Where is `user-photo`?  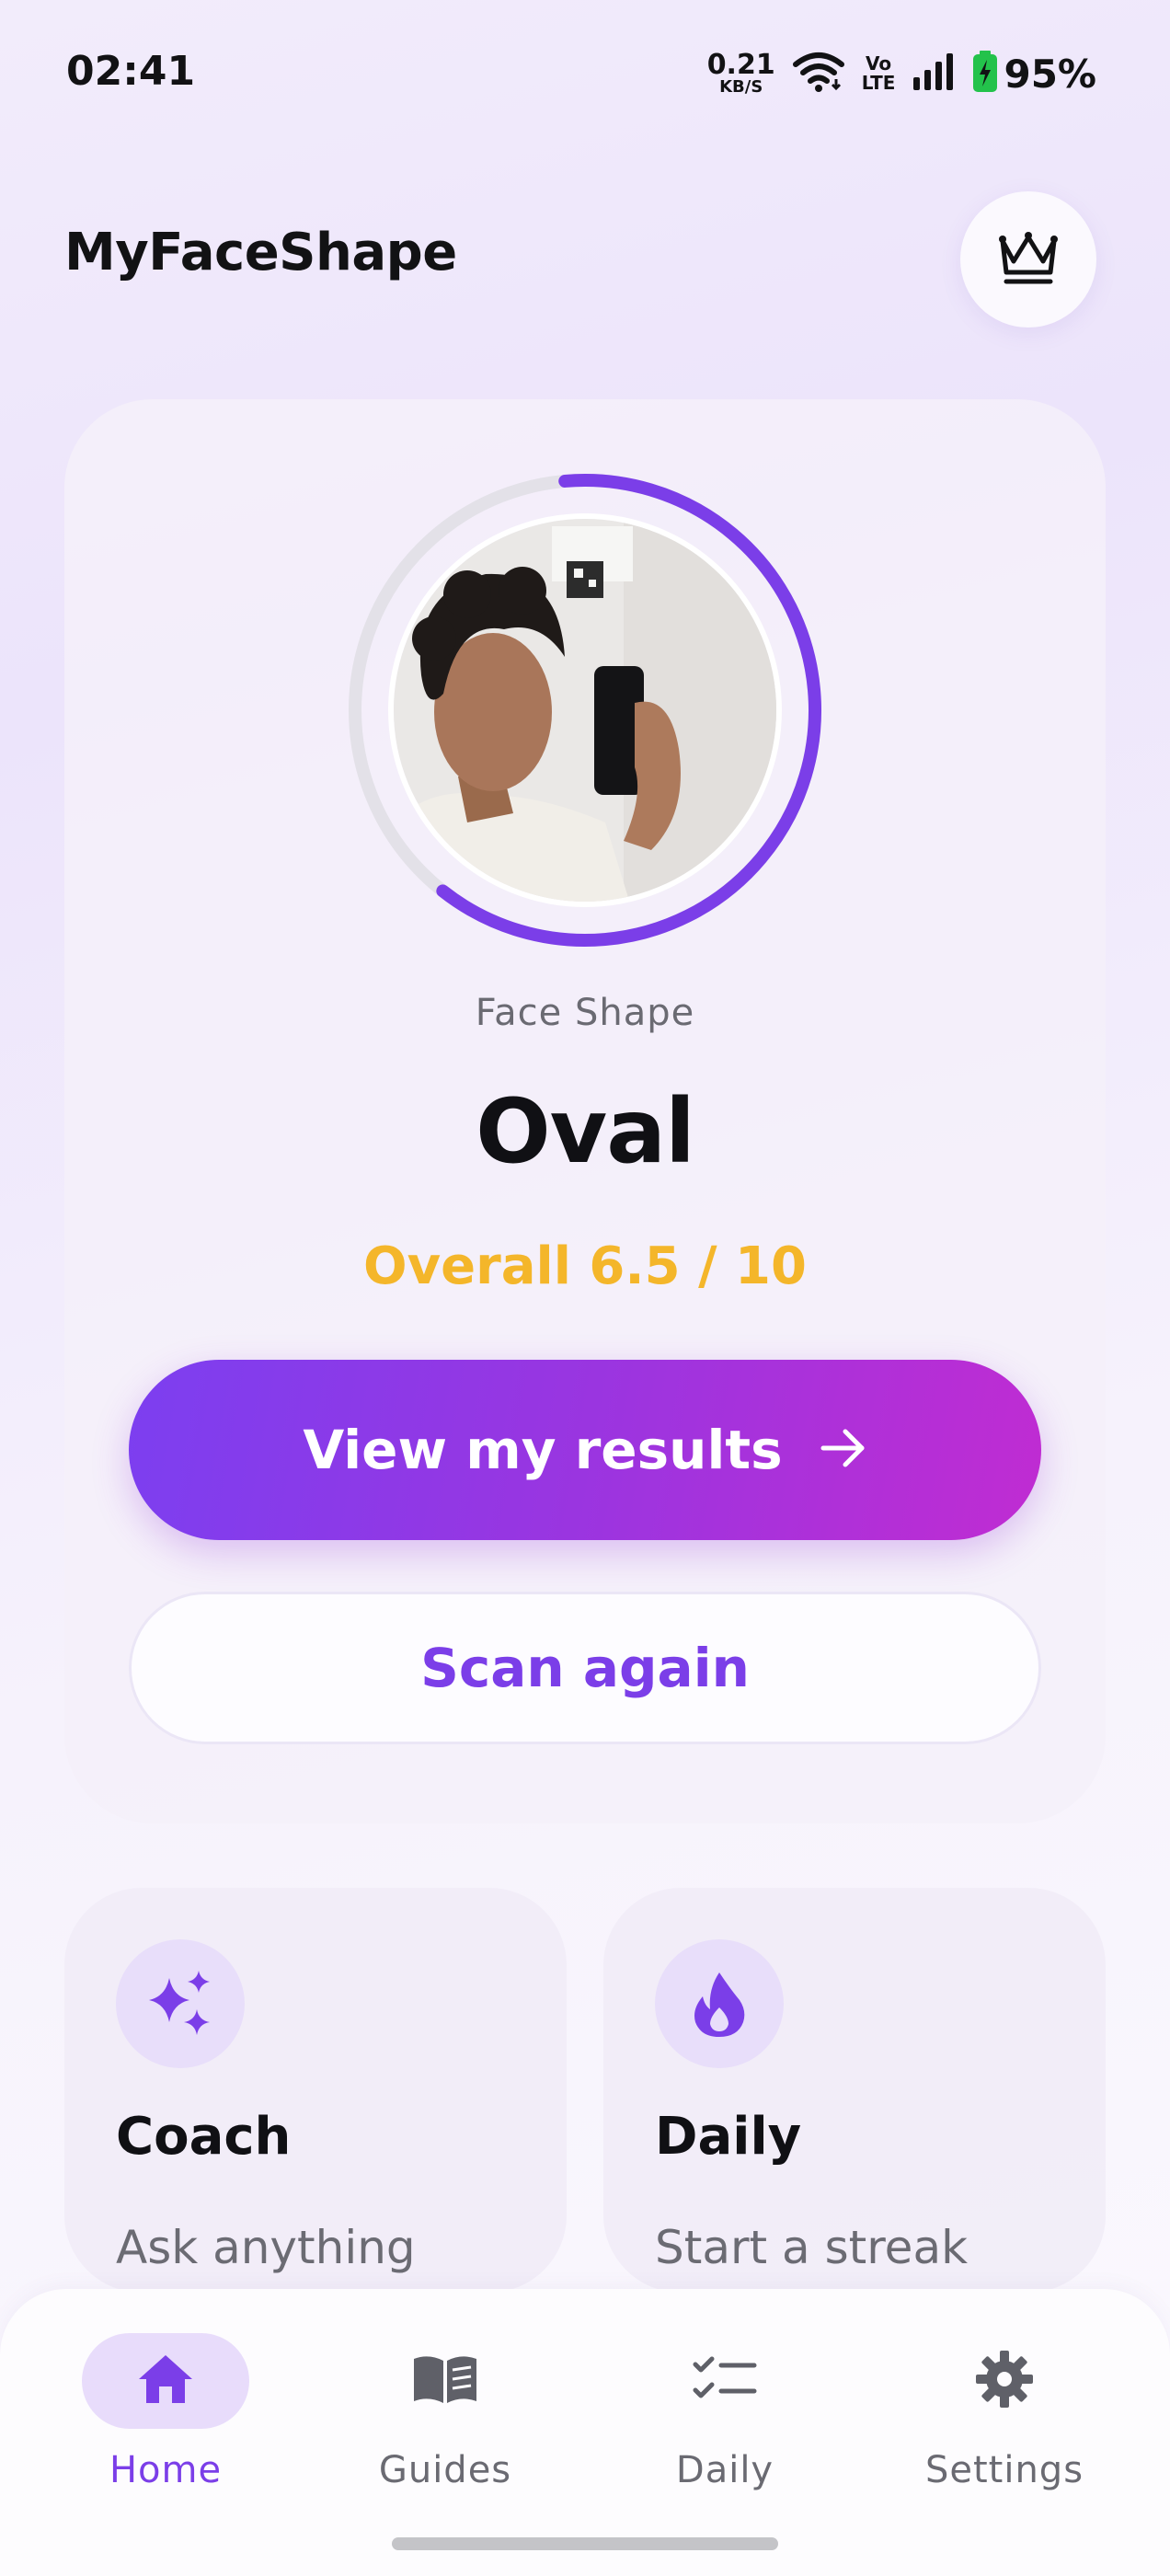 user-photo is located at coordinates (585, 710).